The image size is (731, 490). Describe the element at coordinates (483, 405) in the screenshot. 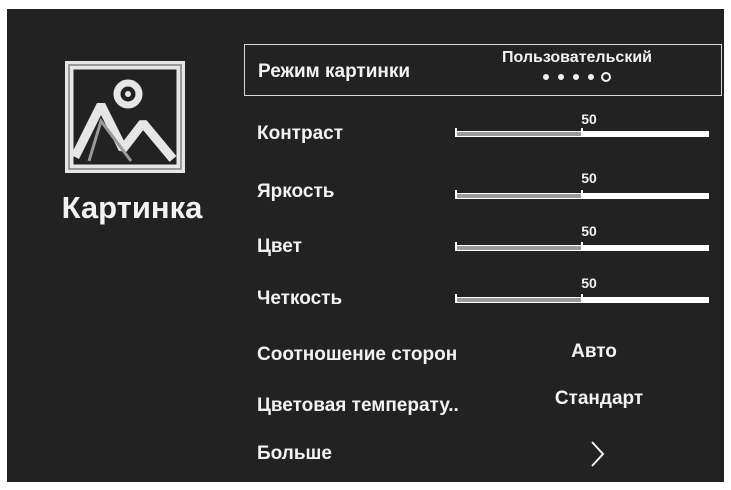

I see `menu-item-color-temperature: Цветовая температу.. Стандарт` at that location.